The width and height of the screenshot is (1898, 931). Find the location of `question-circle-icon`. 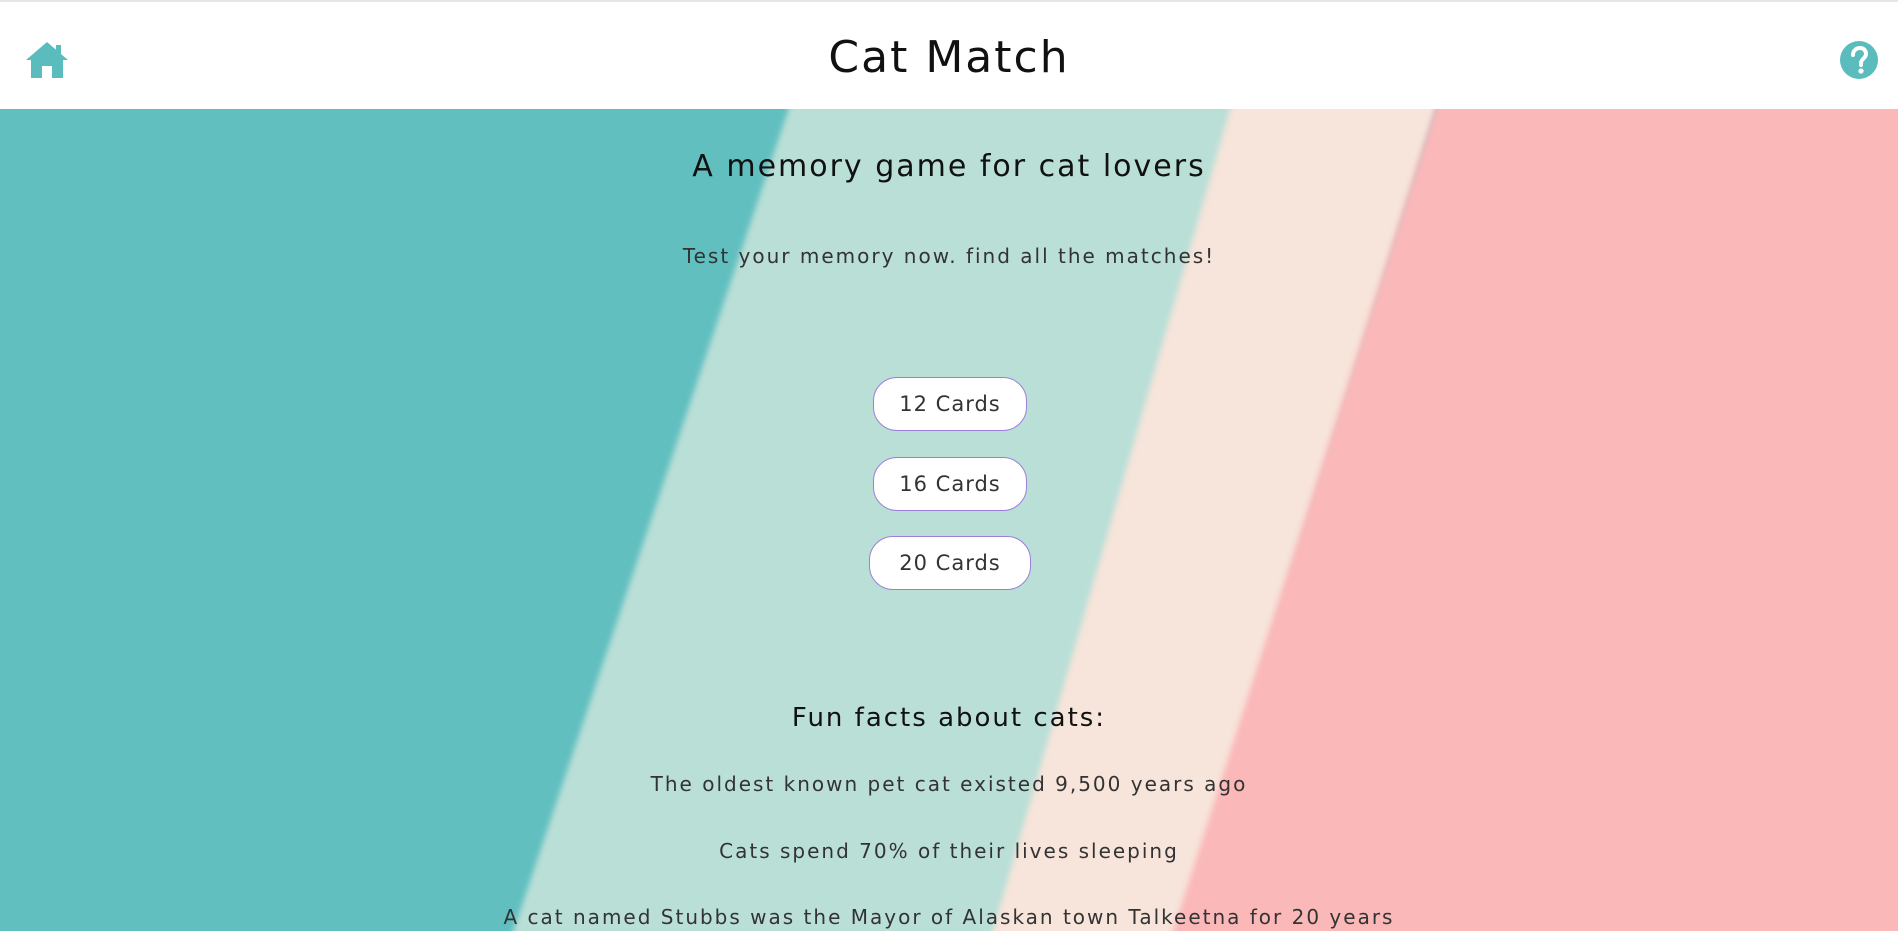

question-circle-icon is located at coordinates (1859, 60).